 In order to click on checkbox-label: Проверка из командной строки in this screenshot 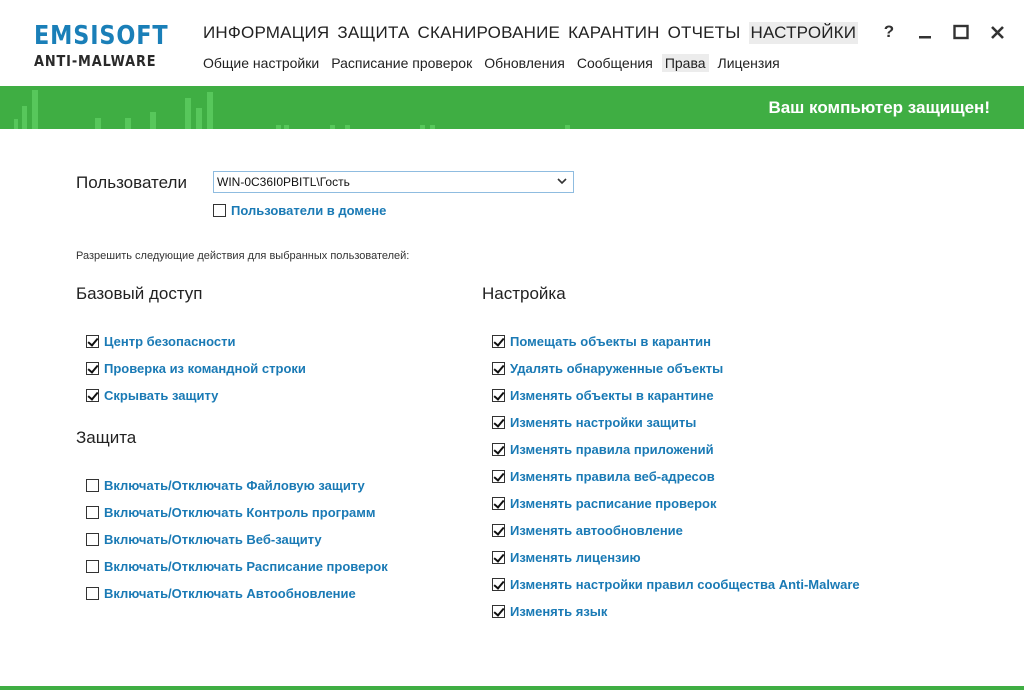, I will do `click(205, 368)`.